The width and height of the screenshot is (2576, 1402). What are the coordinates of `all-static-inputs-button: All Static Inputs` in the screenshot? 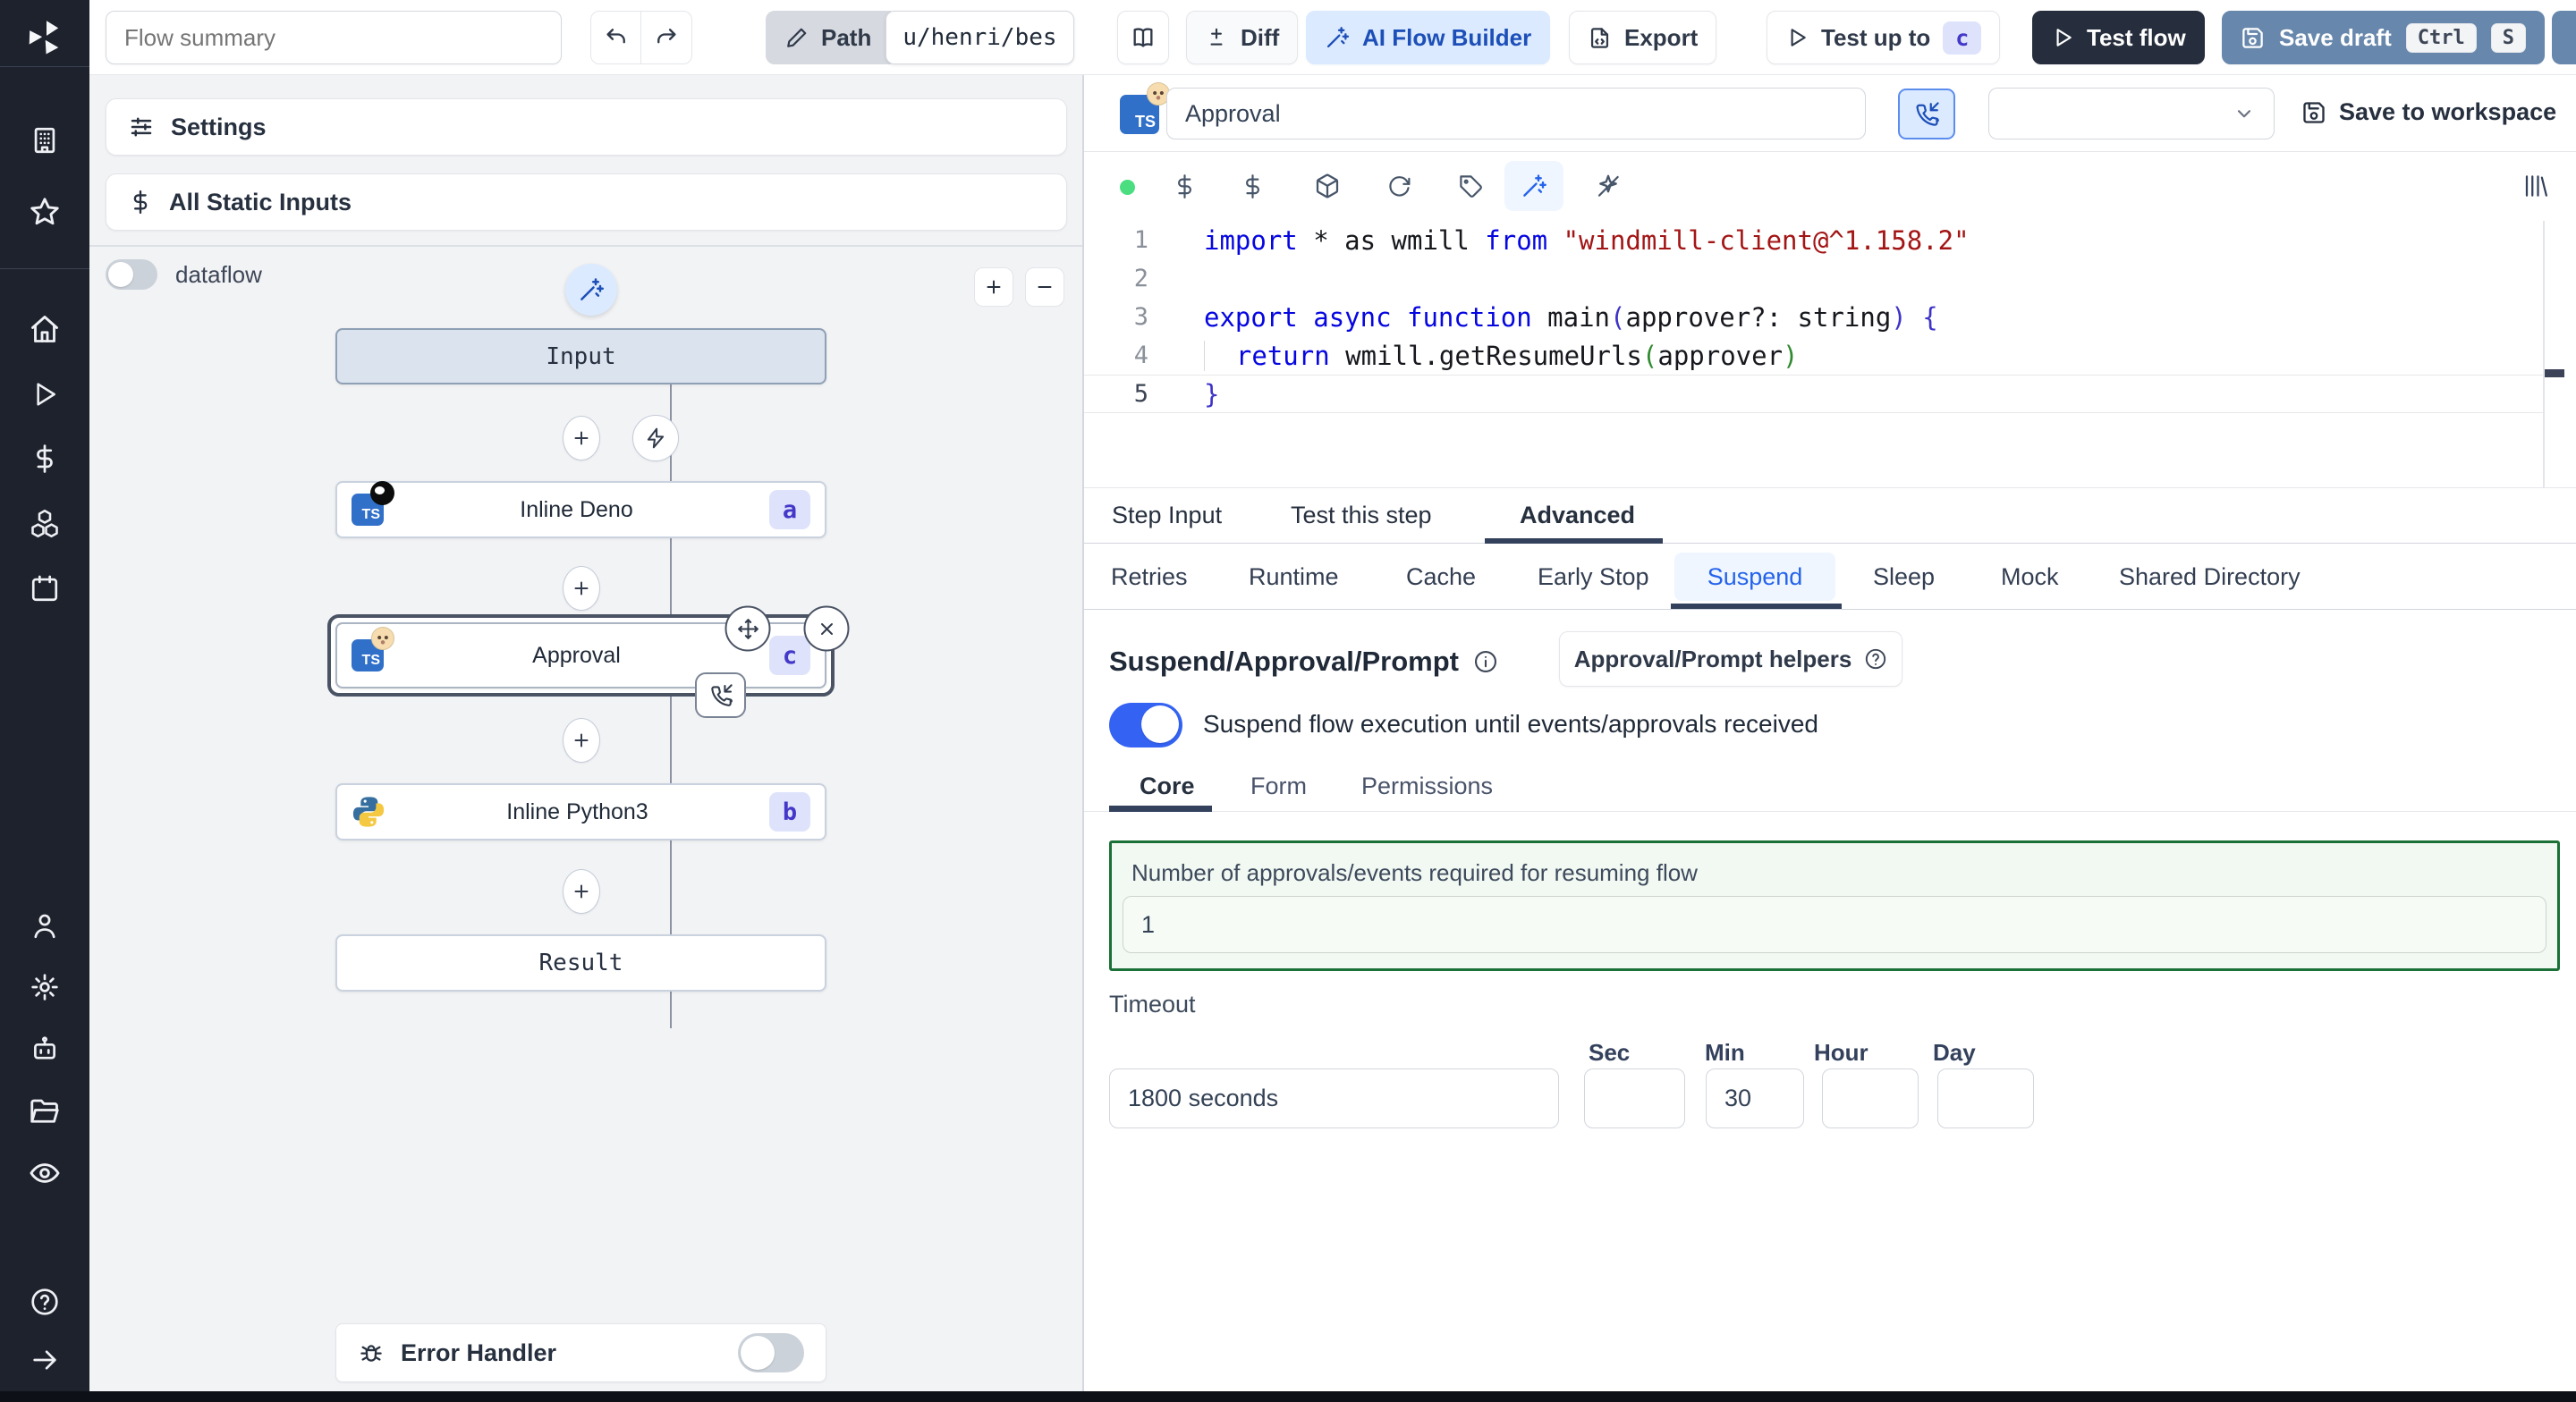 It's located at (586, 202).